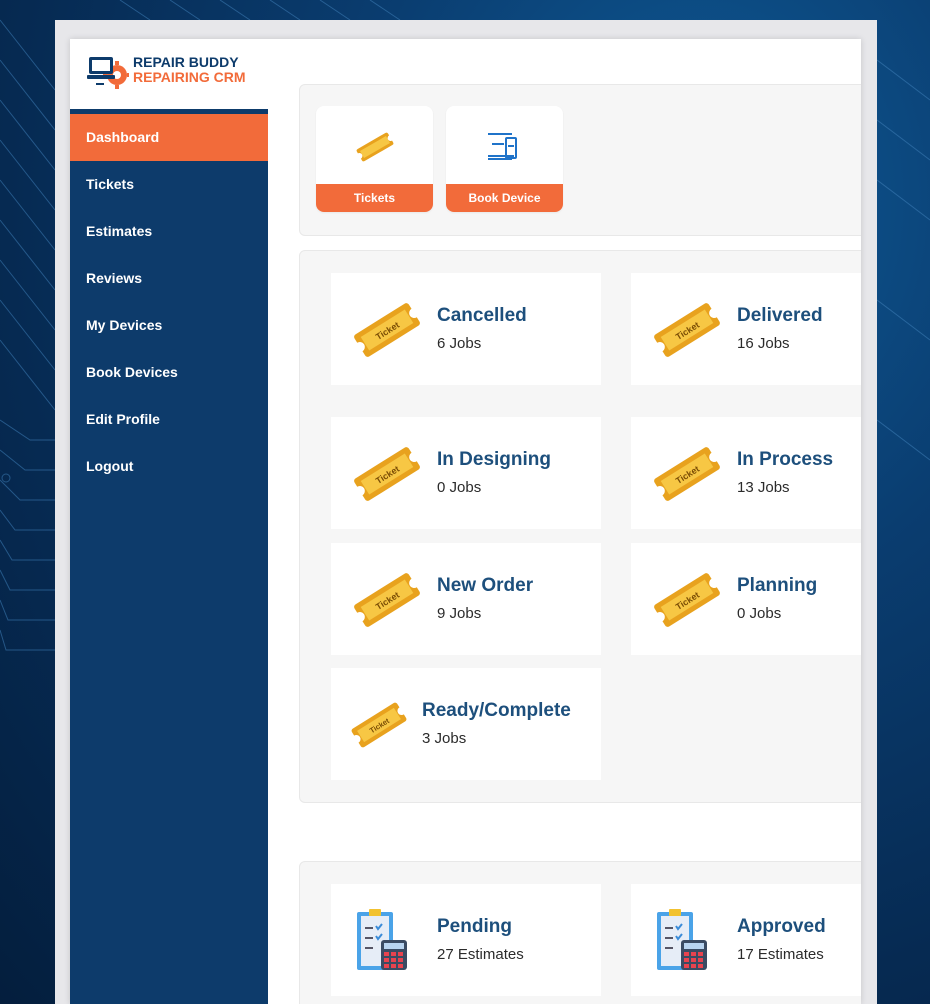 The image size is (930, 1004). Describe the element at coordinates (108, 73) in the screenshot. I see `laptop-gear-logo-icon` at that location.